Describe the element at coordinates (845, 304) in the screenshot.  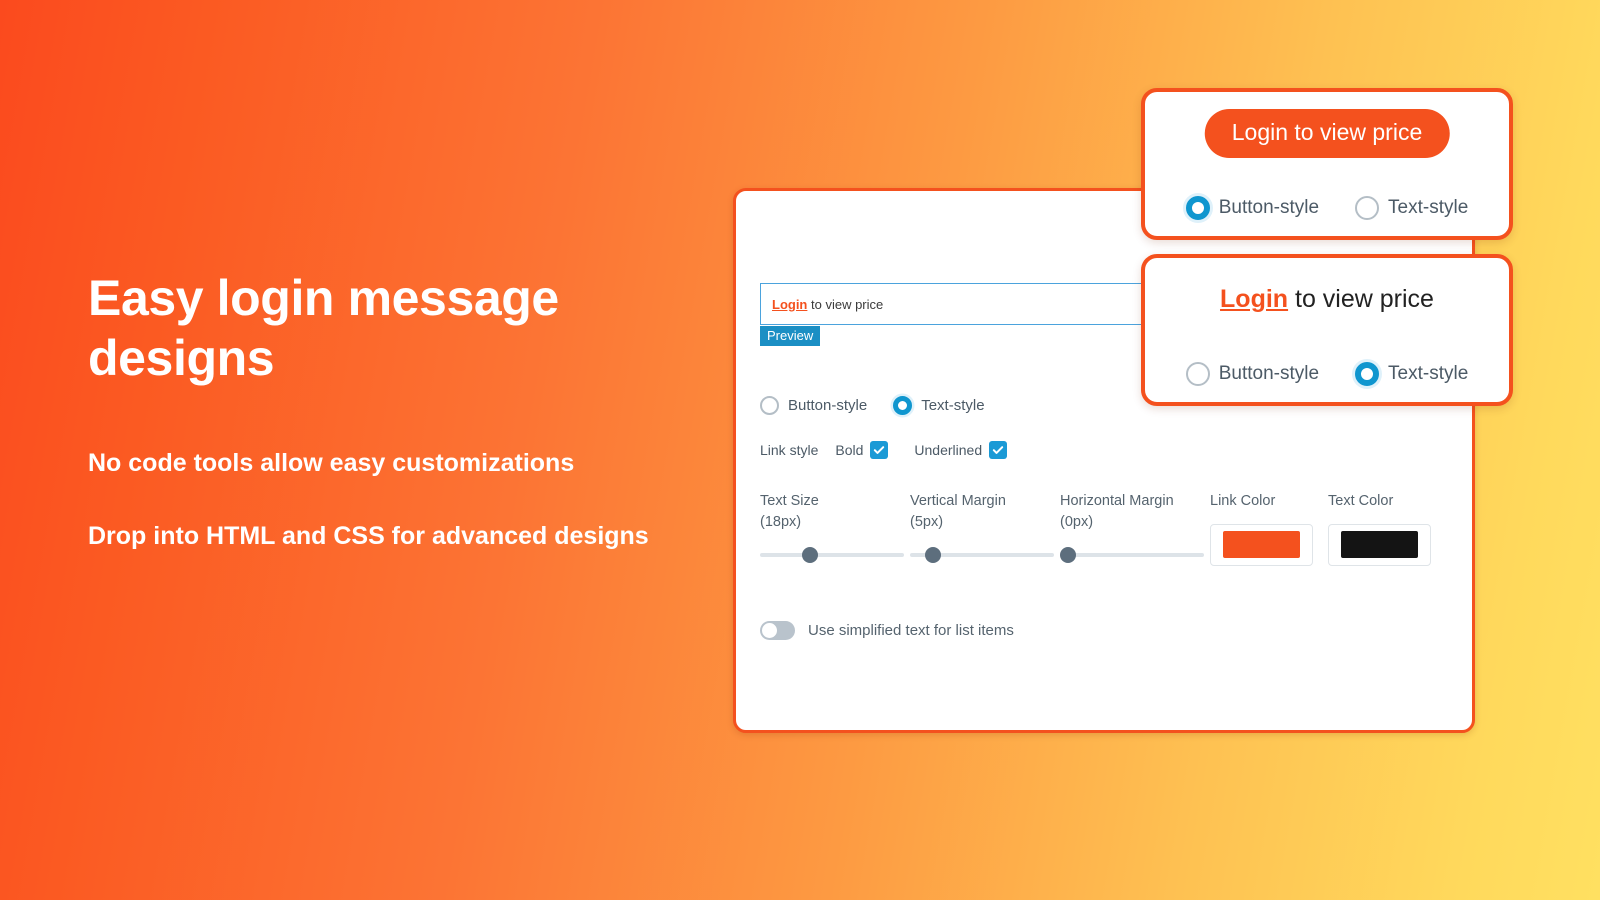
I see `preview-rest-text: to view price` at that location.